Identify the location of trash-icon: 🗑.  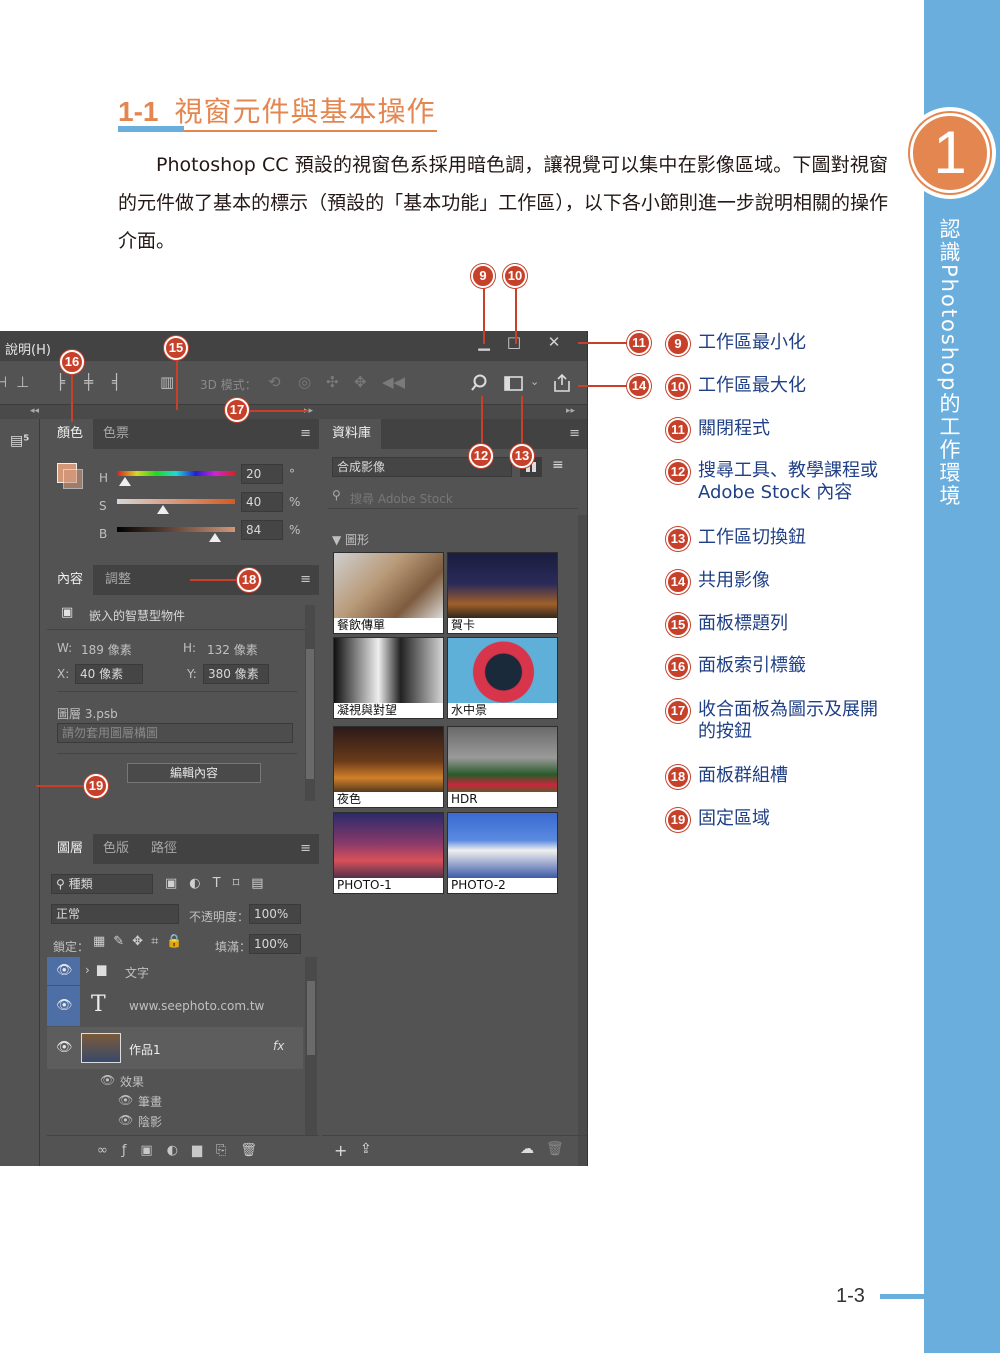
(555, 1149).